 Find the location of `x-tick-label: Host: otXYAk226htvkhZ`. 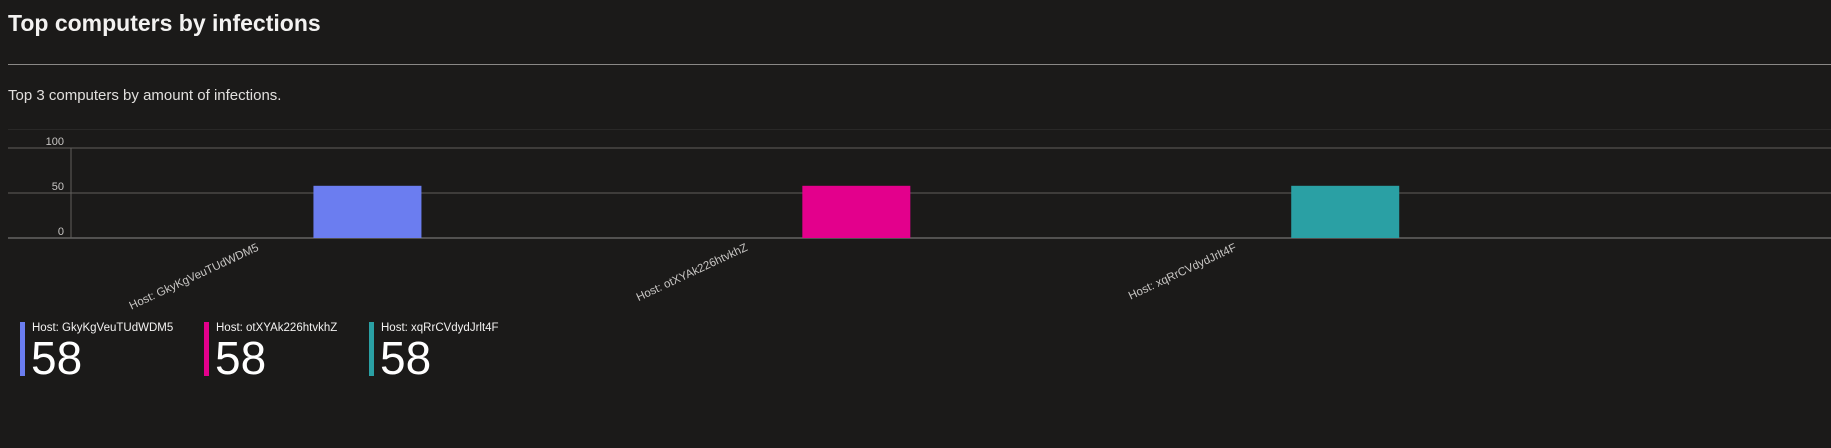

x-tick-label: Host: otXYAk226htvkhZ is located at coordinates (692, 273).